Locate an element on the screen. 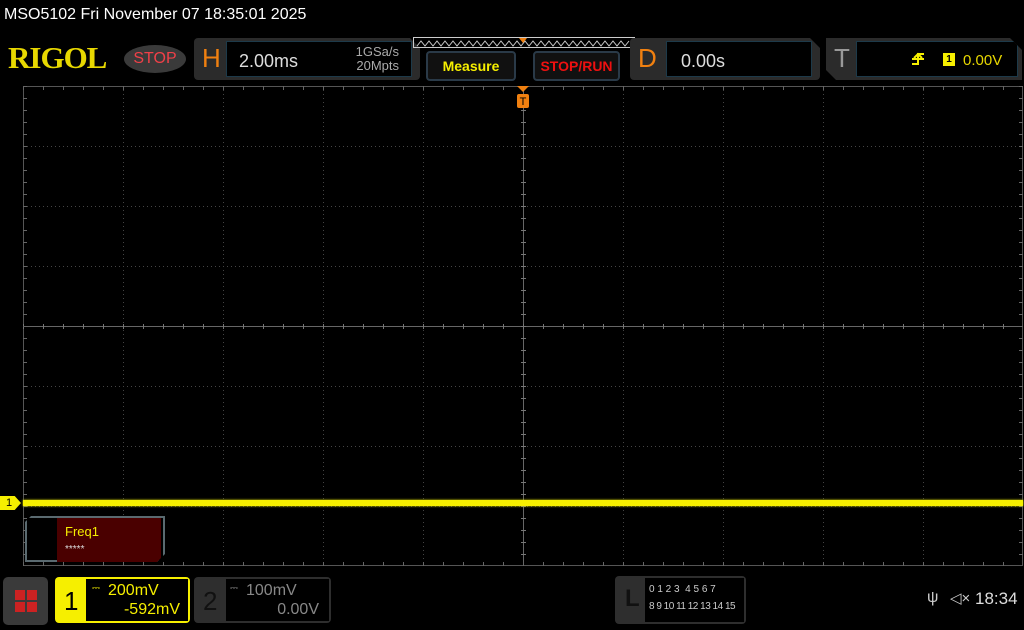 This screenshot has height=630, width=1024. channel-1-panel: 1 ⎓ 200mV -592mV is located at coordinates (122, 600).